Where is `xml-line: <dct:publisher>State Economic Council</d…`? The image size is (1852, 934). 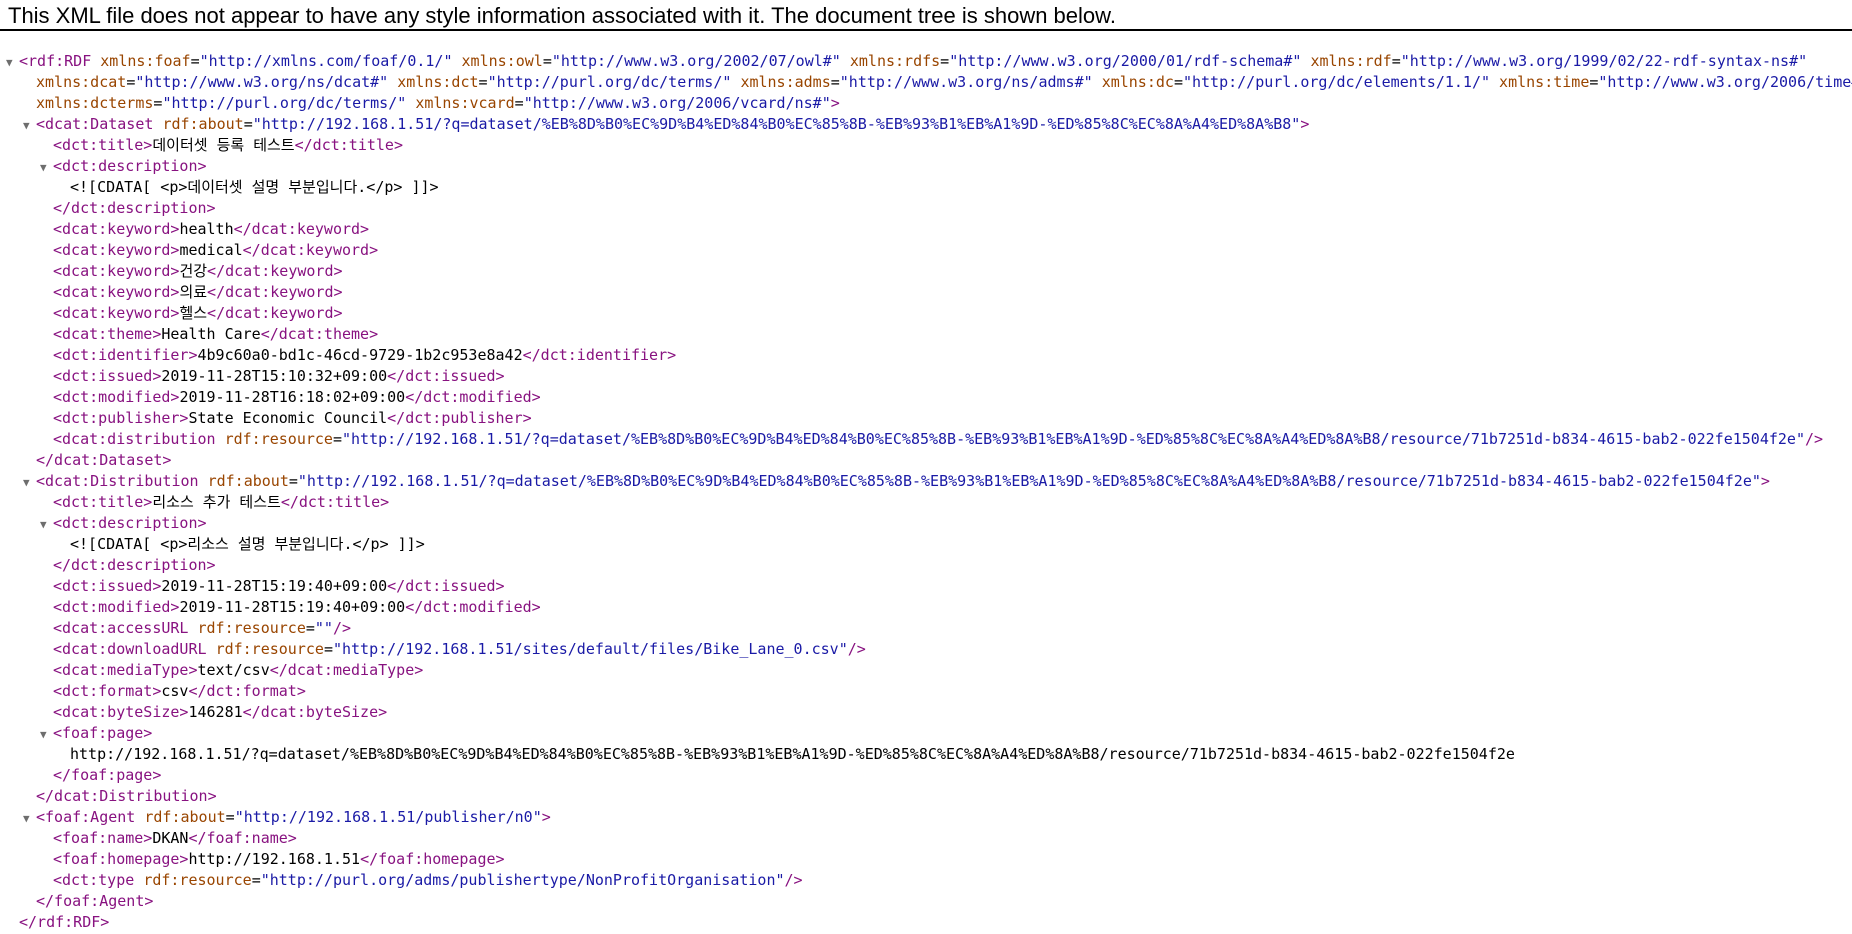 xml-line: <dct:publisher>State Economic Council</d… is located at coordinates (926, 418).